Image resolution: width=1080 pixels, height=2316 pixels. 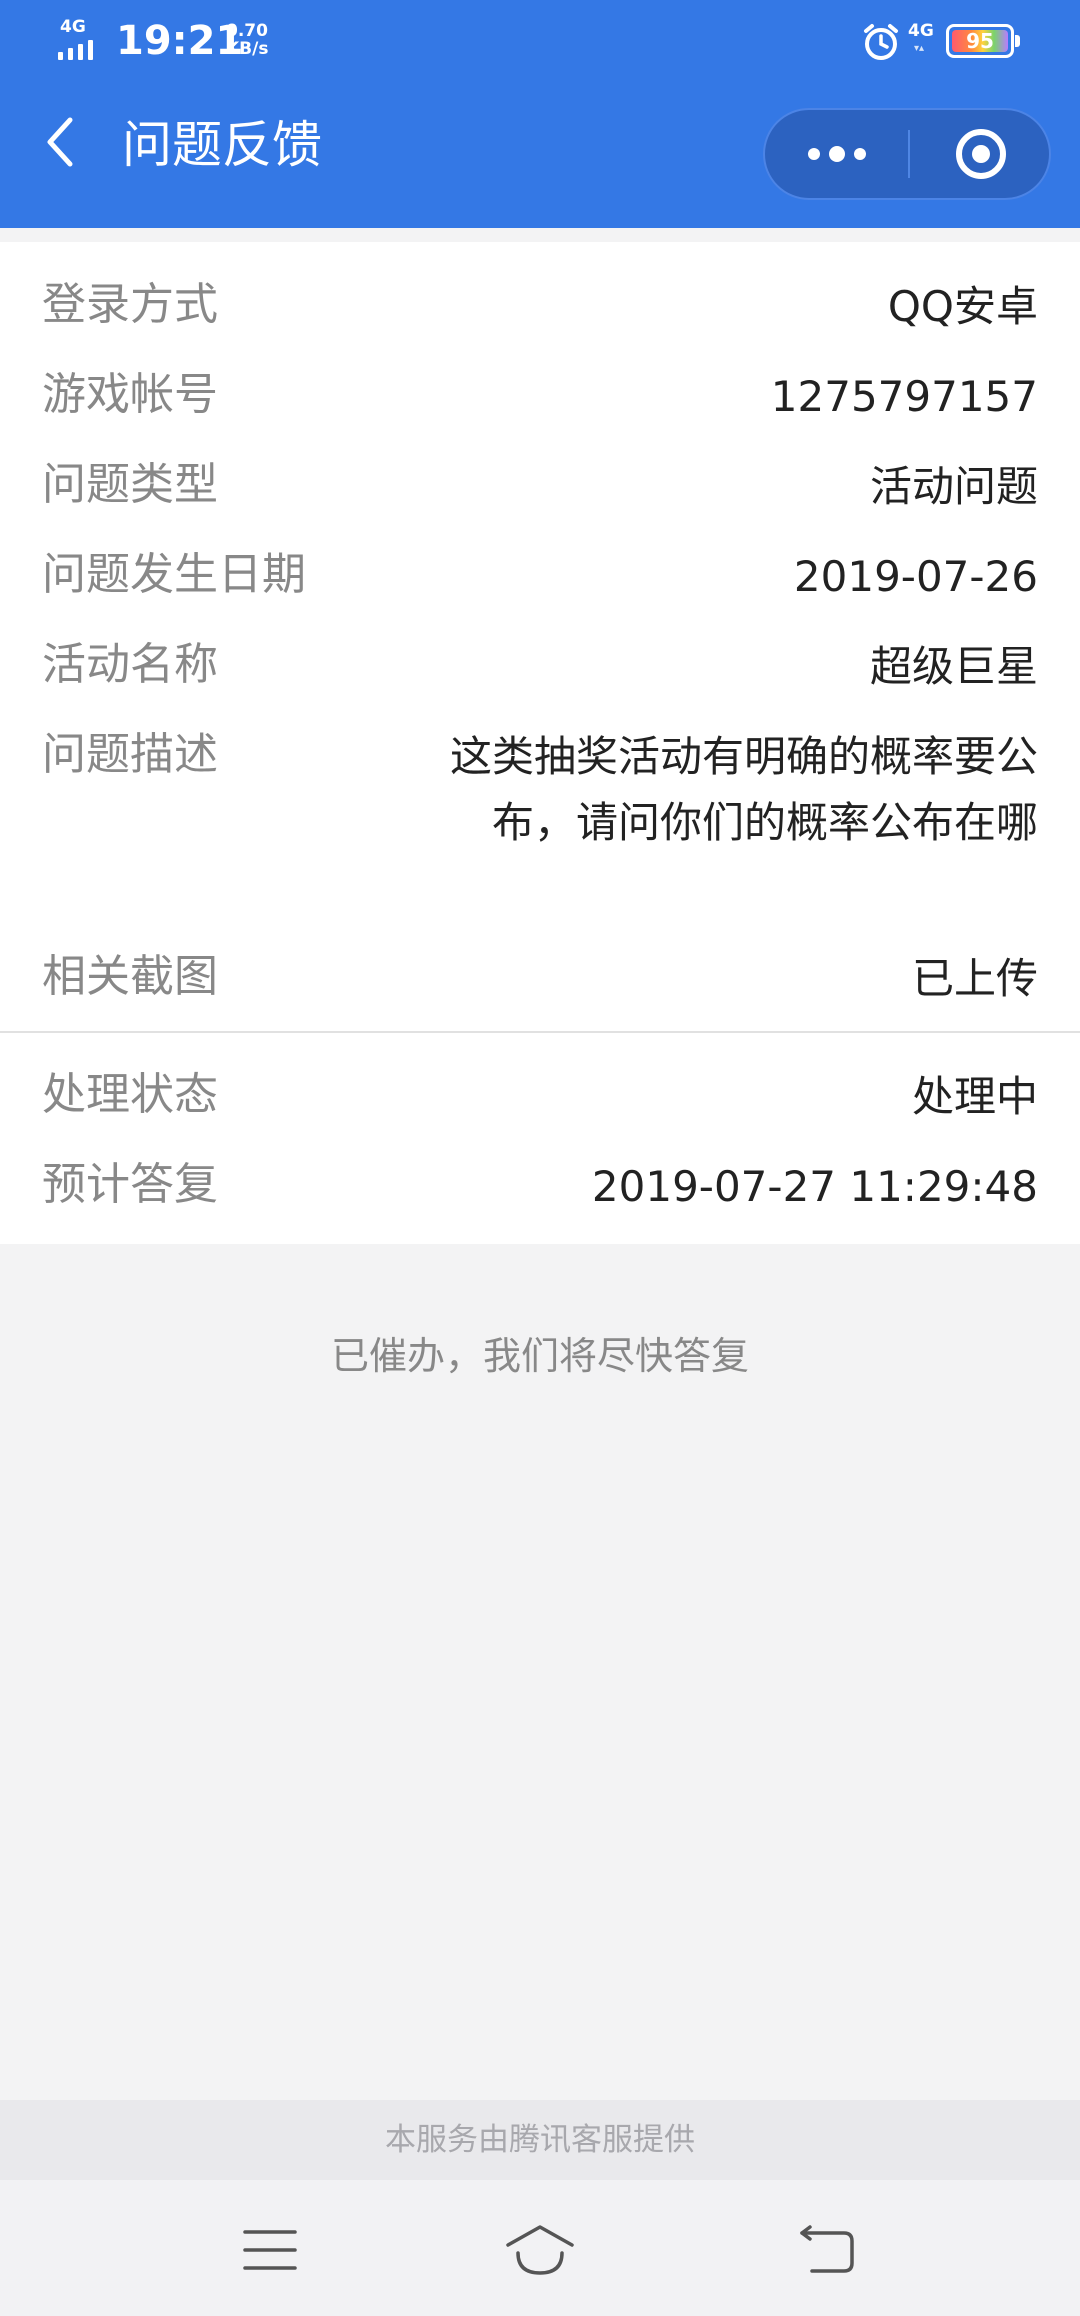 I want to click on label-status: 处理状态, so click(x=130, y=1094).